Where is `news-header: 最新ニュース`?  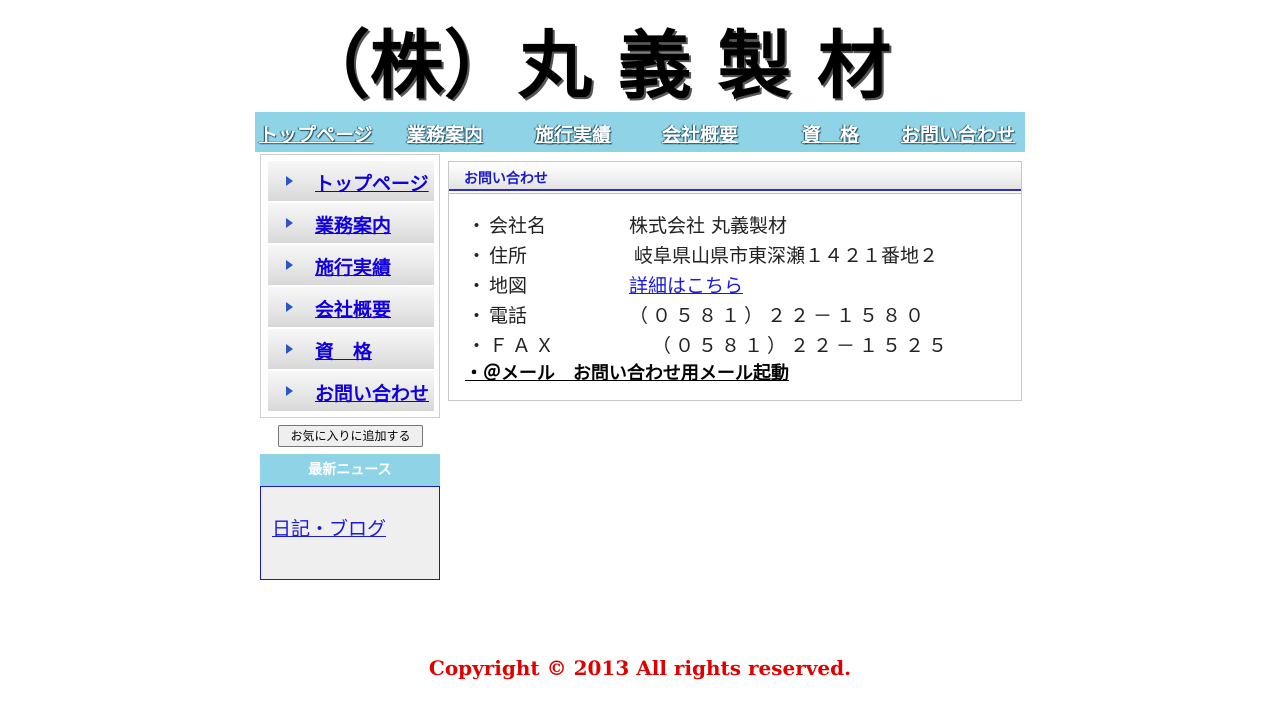
news-header: 最新ニュース is located at coordinates (350, 470).